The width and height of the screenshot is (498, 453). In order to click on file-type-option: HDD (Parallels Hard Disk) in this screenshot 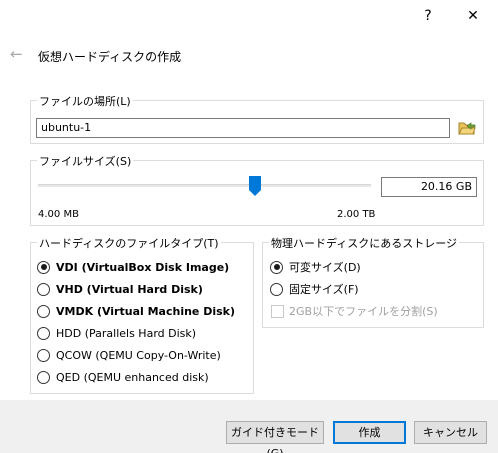, I will do `click(116, 333)`.